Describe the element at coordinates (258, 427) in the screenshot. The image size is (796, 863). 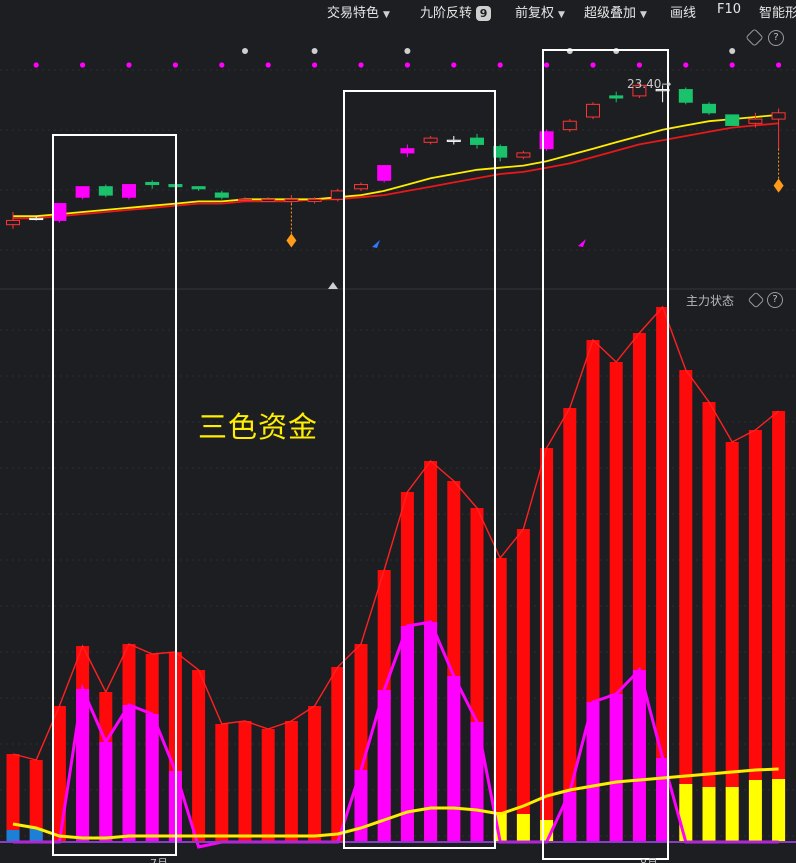
I see `annotation-text: 三色资金` at that location.